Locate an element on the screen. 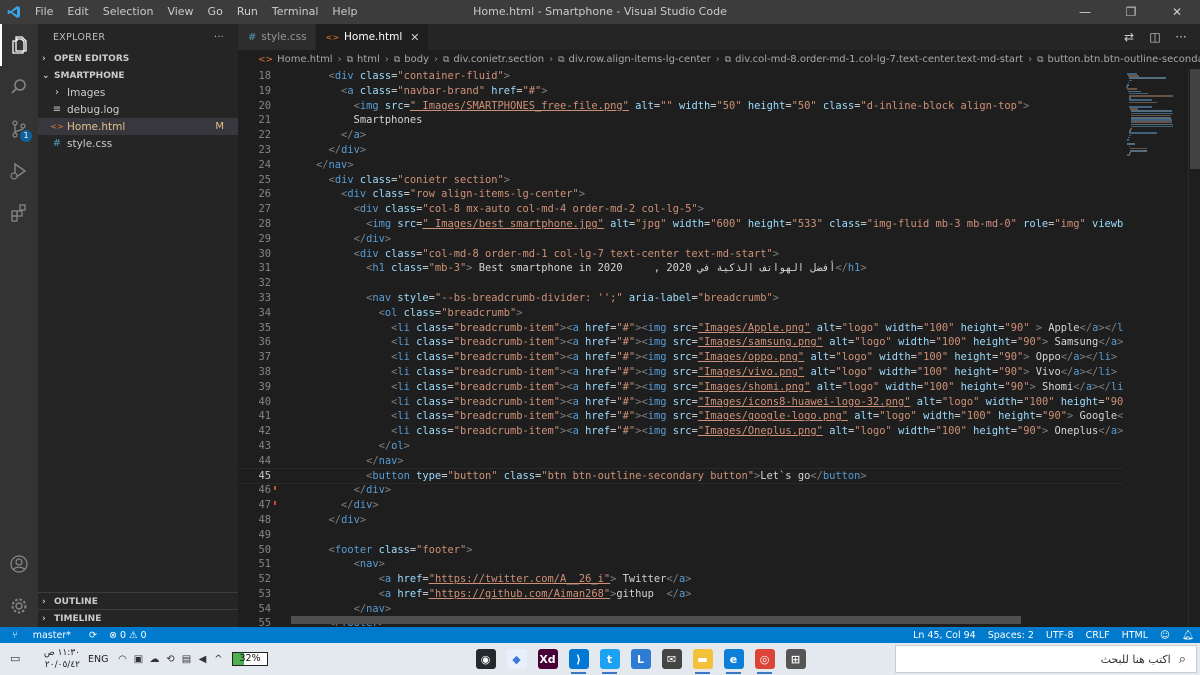 This screenshot has height=675, width=1200. code-line: 44 </nav> is located at coordinates (680, 461).